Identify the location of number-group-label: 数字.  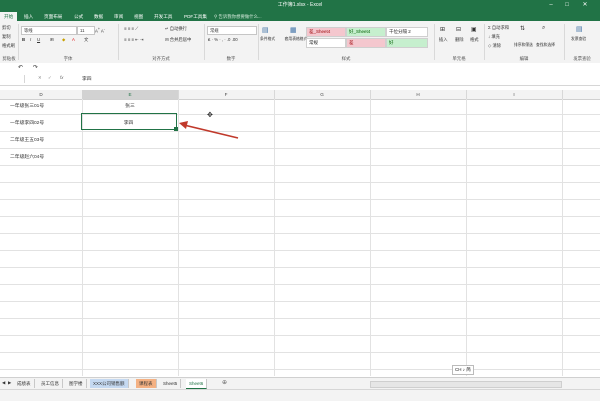
(231, 58).